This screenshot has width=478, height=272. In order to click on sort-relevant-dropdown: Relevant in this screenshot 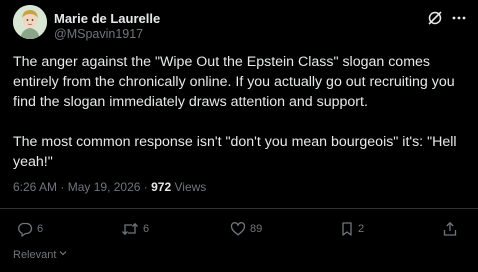, I will do `click(40, 254)`.